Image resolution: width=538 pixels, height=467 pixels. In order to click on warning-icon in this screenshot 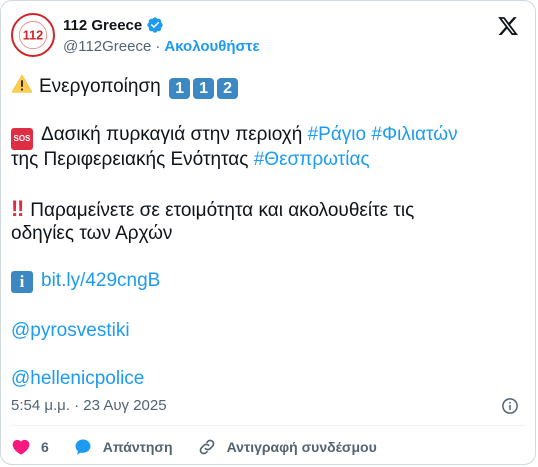, I will do `click(22, 83)`.